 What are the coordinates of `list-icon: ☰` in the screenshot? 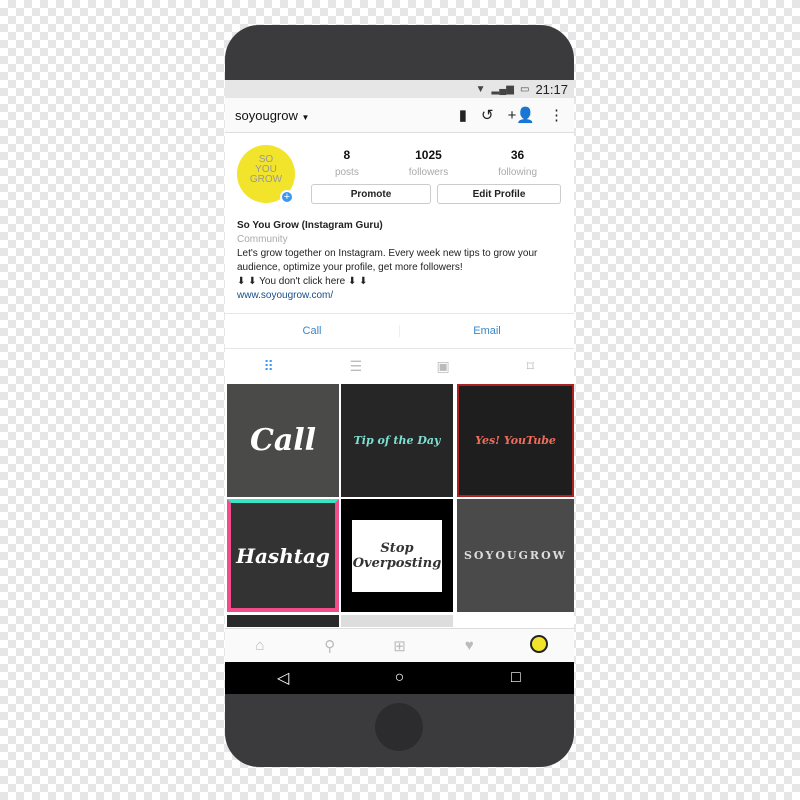 It's located at (355, 366).